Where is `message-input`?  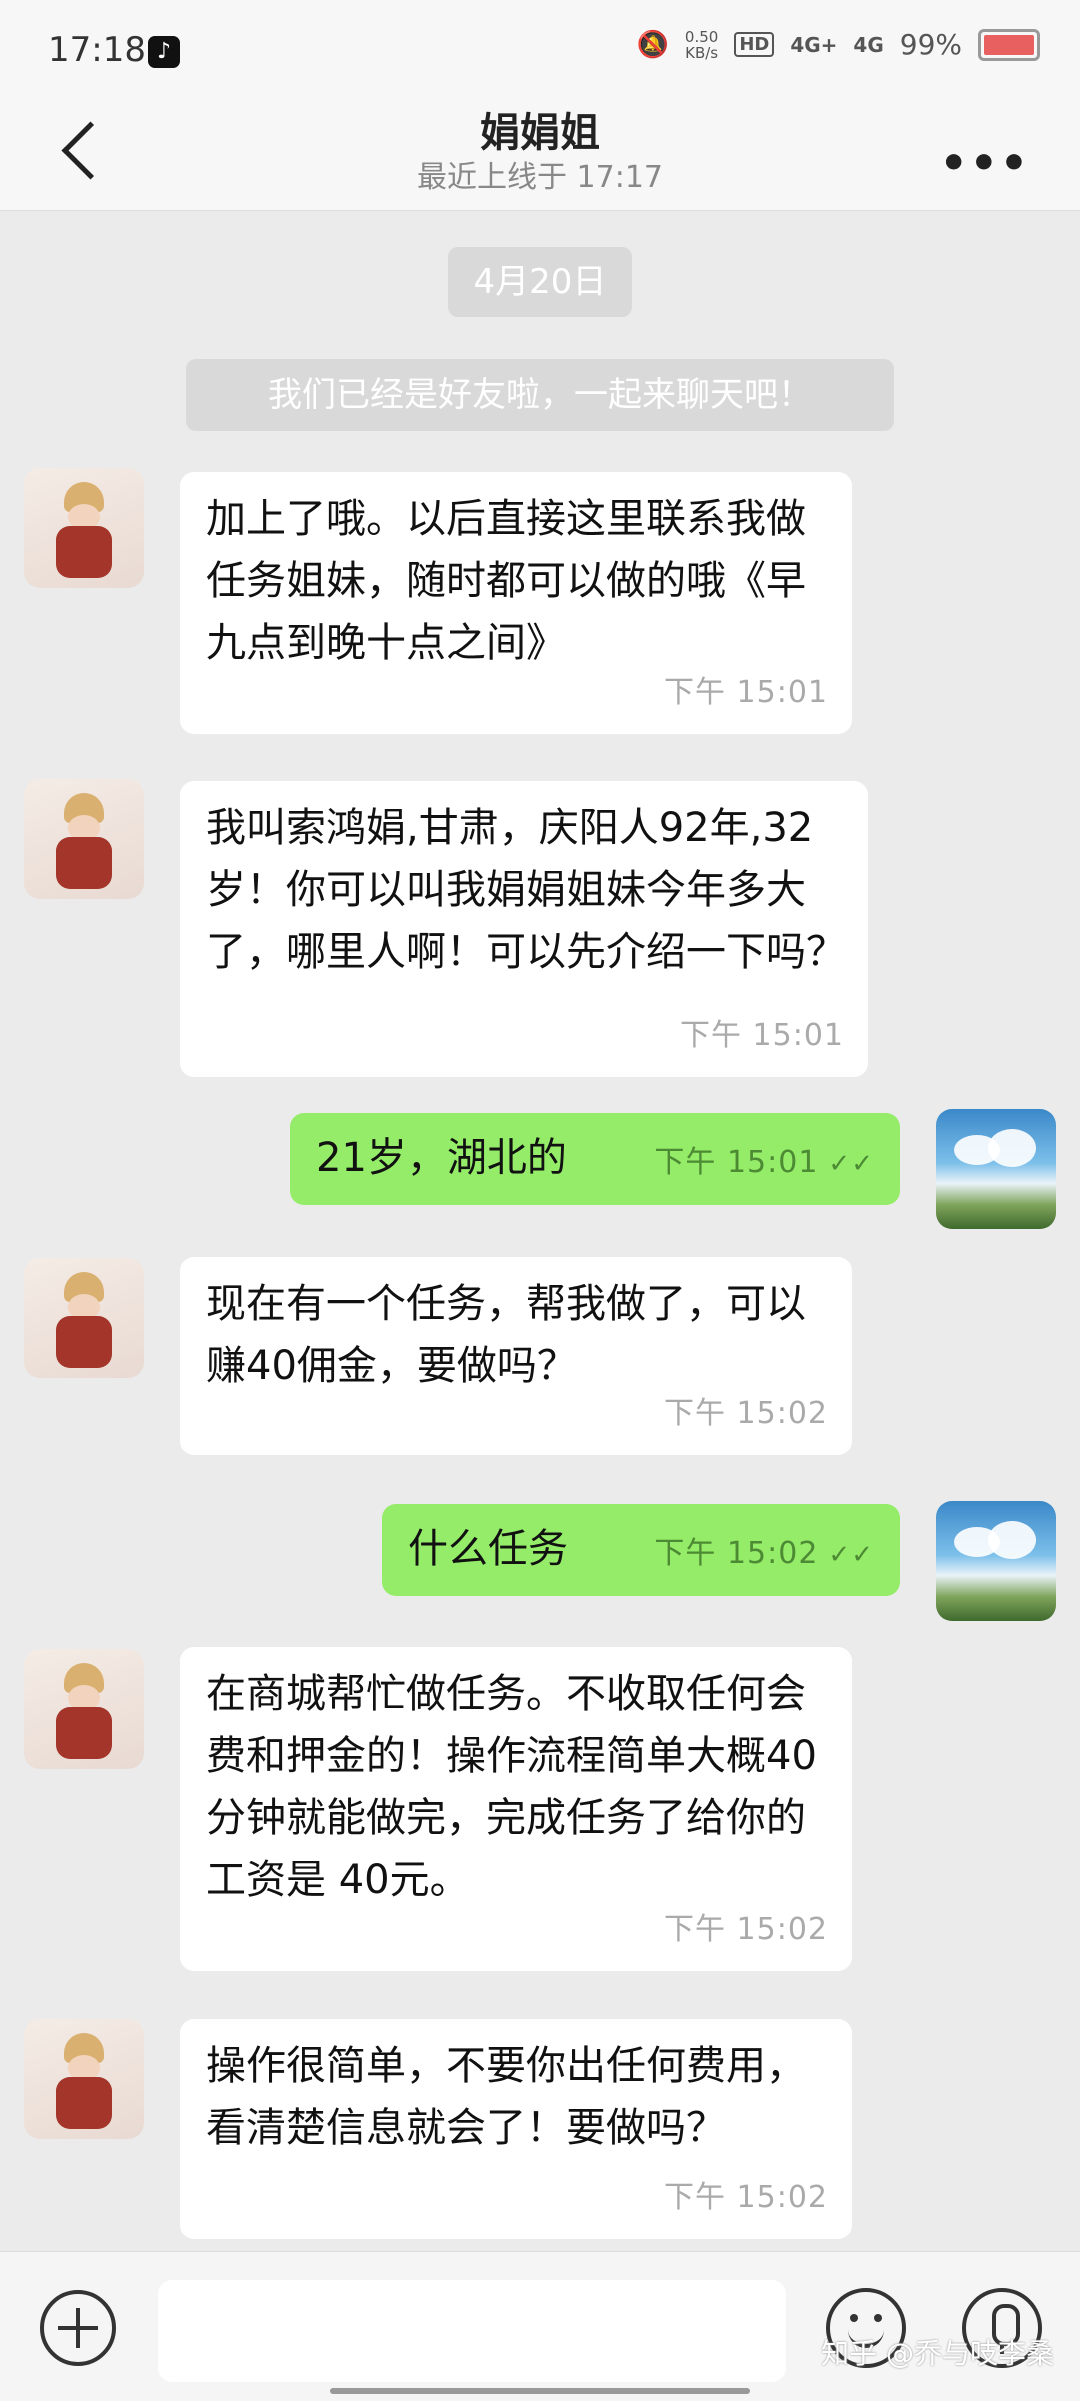
message-input is located at coordinates (472, 2331).